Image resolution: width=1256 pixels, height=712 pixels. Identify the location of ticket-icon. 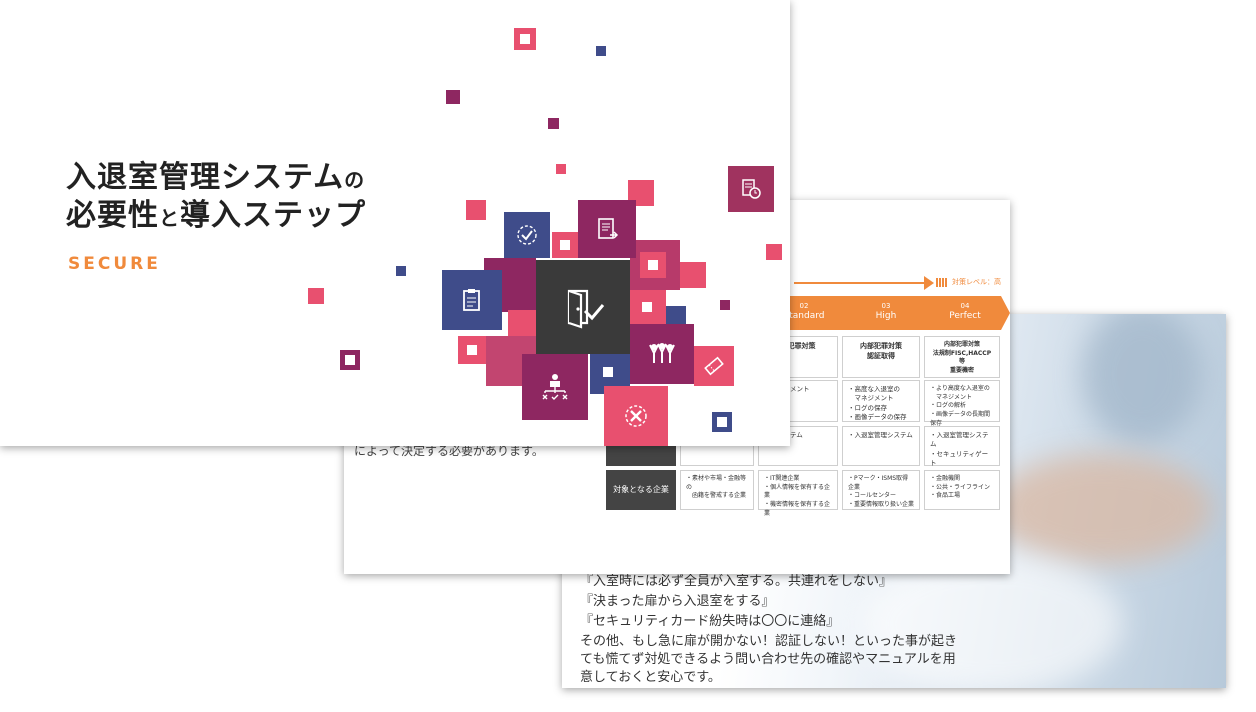
(714, 366).